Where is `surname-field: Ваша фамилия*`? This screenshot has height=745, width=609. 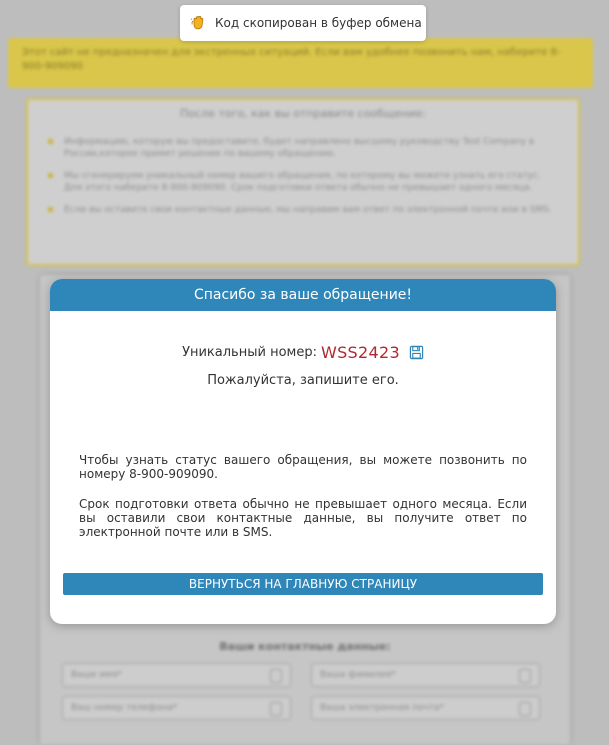 surname-field: Ваша фамилия* is located at coordinates (425, 675).